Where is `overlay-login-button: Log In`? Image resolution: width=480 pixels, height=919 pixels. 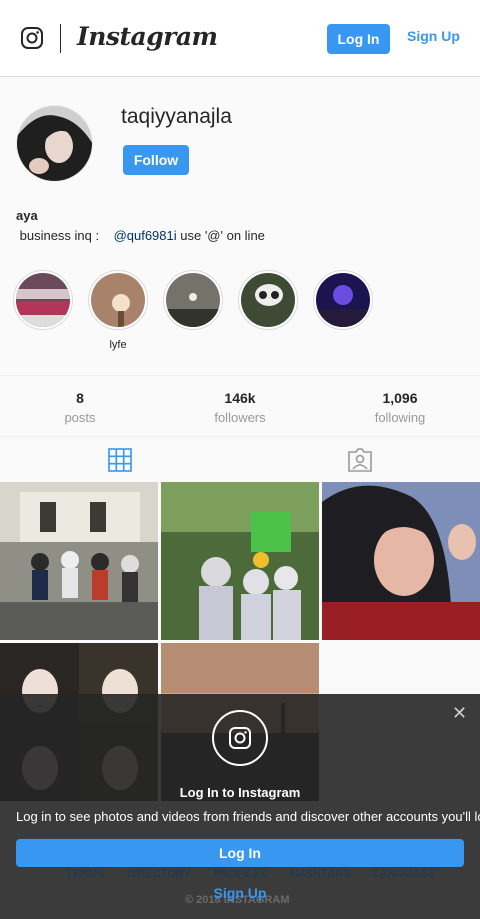 overlay-login-button: Log In is located at coordinates (240, 853).